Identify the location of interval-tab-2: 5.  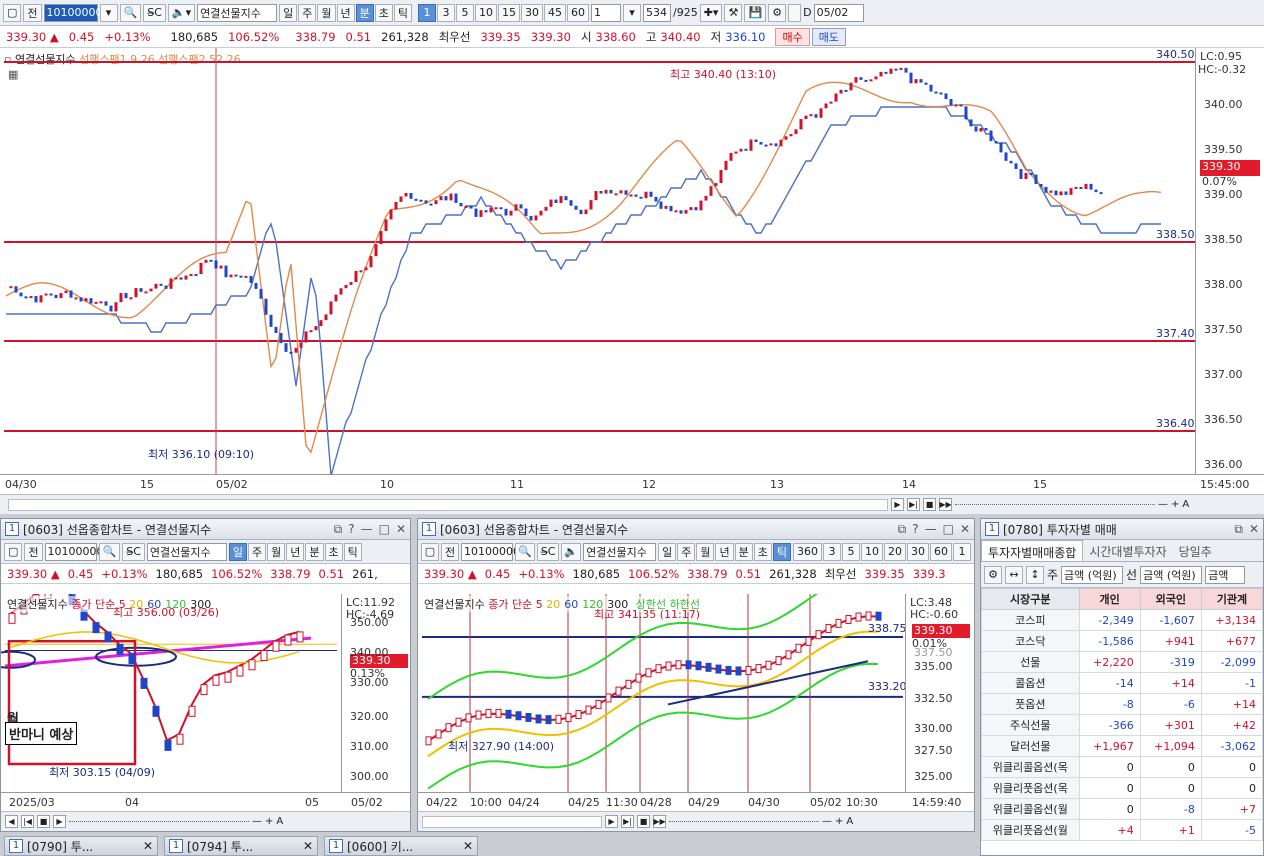
(465, 12).